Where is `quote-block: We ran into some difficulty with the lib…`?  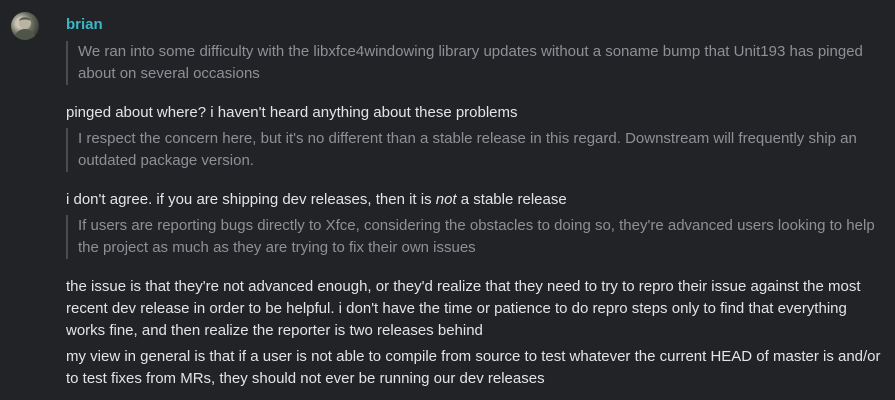
quote-block: We ran into some difficulty with the lib… is located at coordinates (477, 63).